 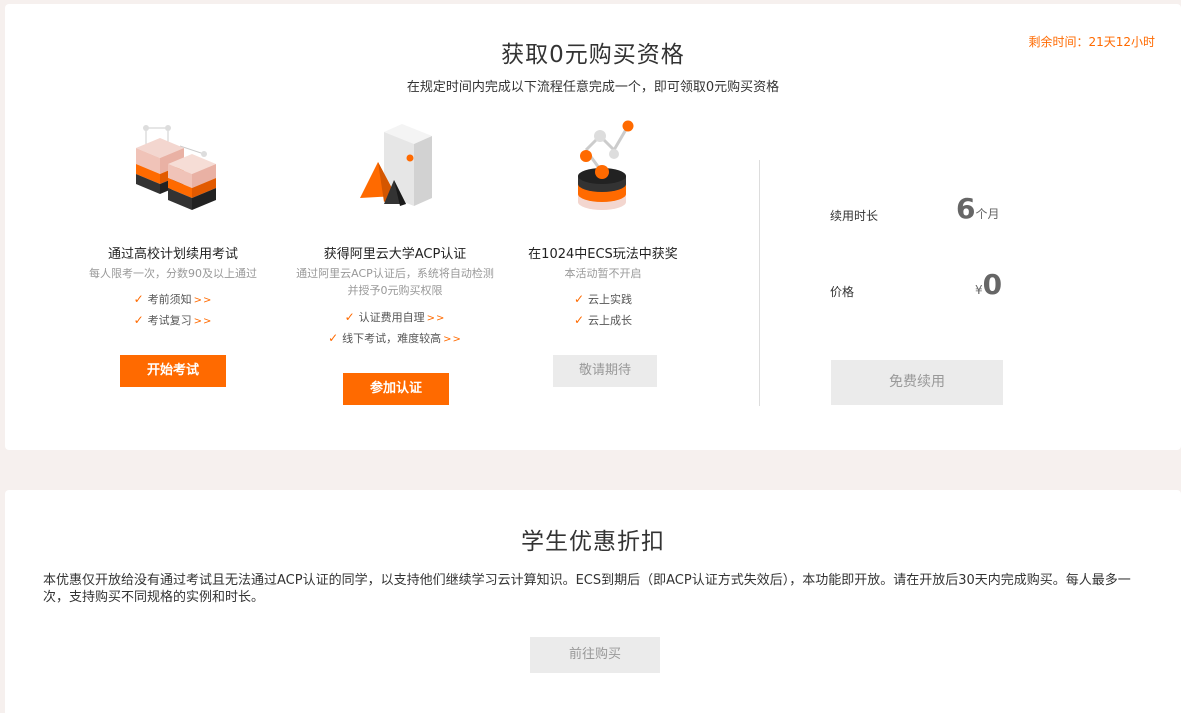 I want to click on page-title: 获取0元购买资格, so click(x=593, y=55).